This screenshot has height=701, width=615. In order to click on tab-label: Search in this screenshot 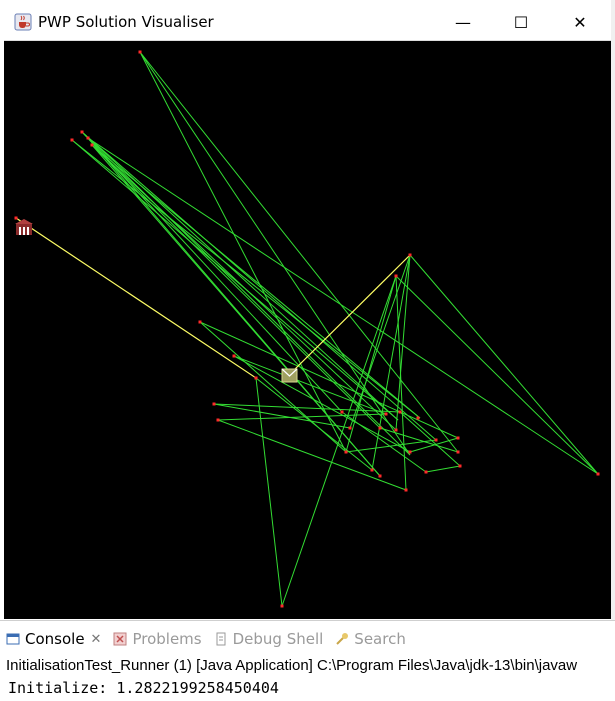, I will do `click(380, 639)`.